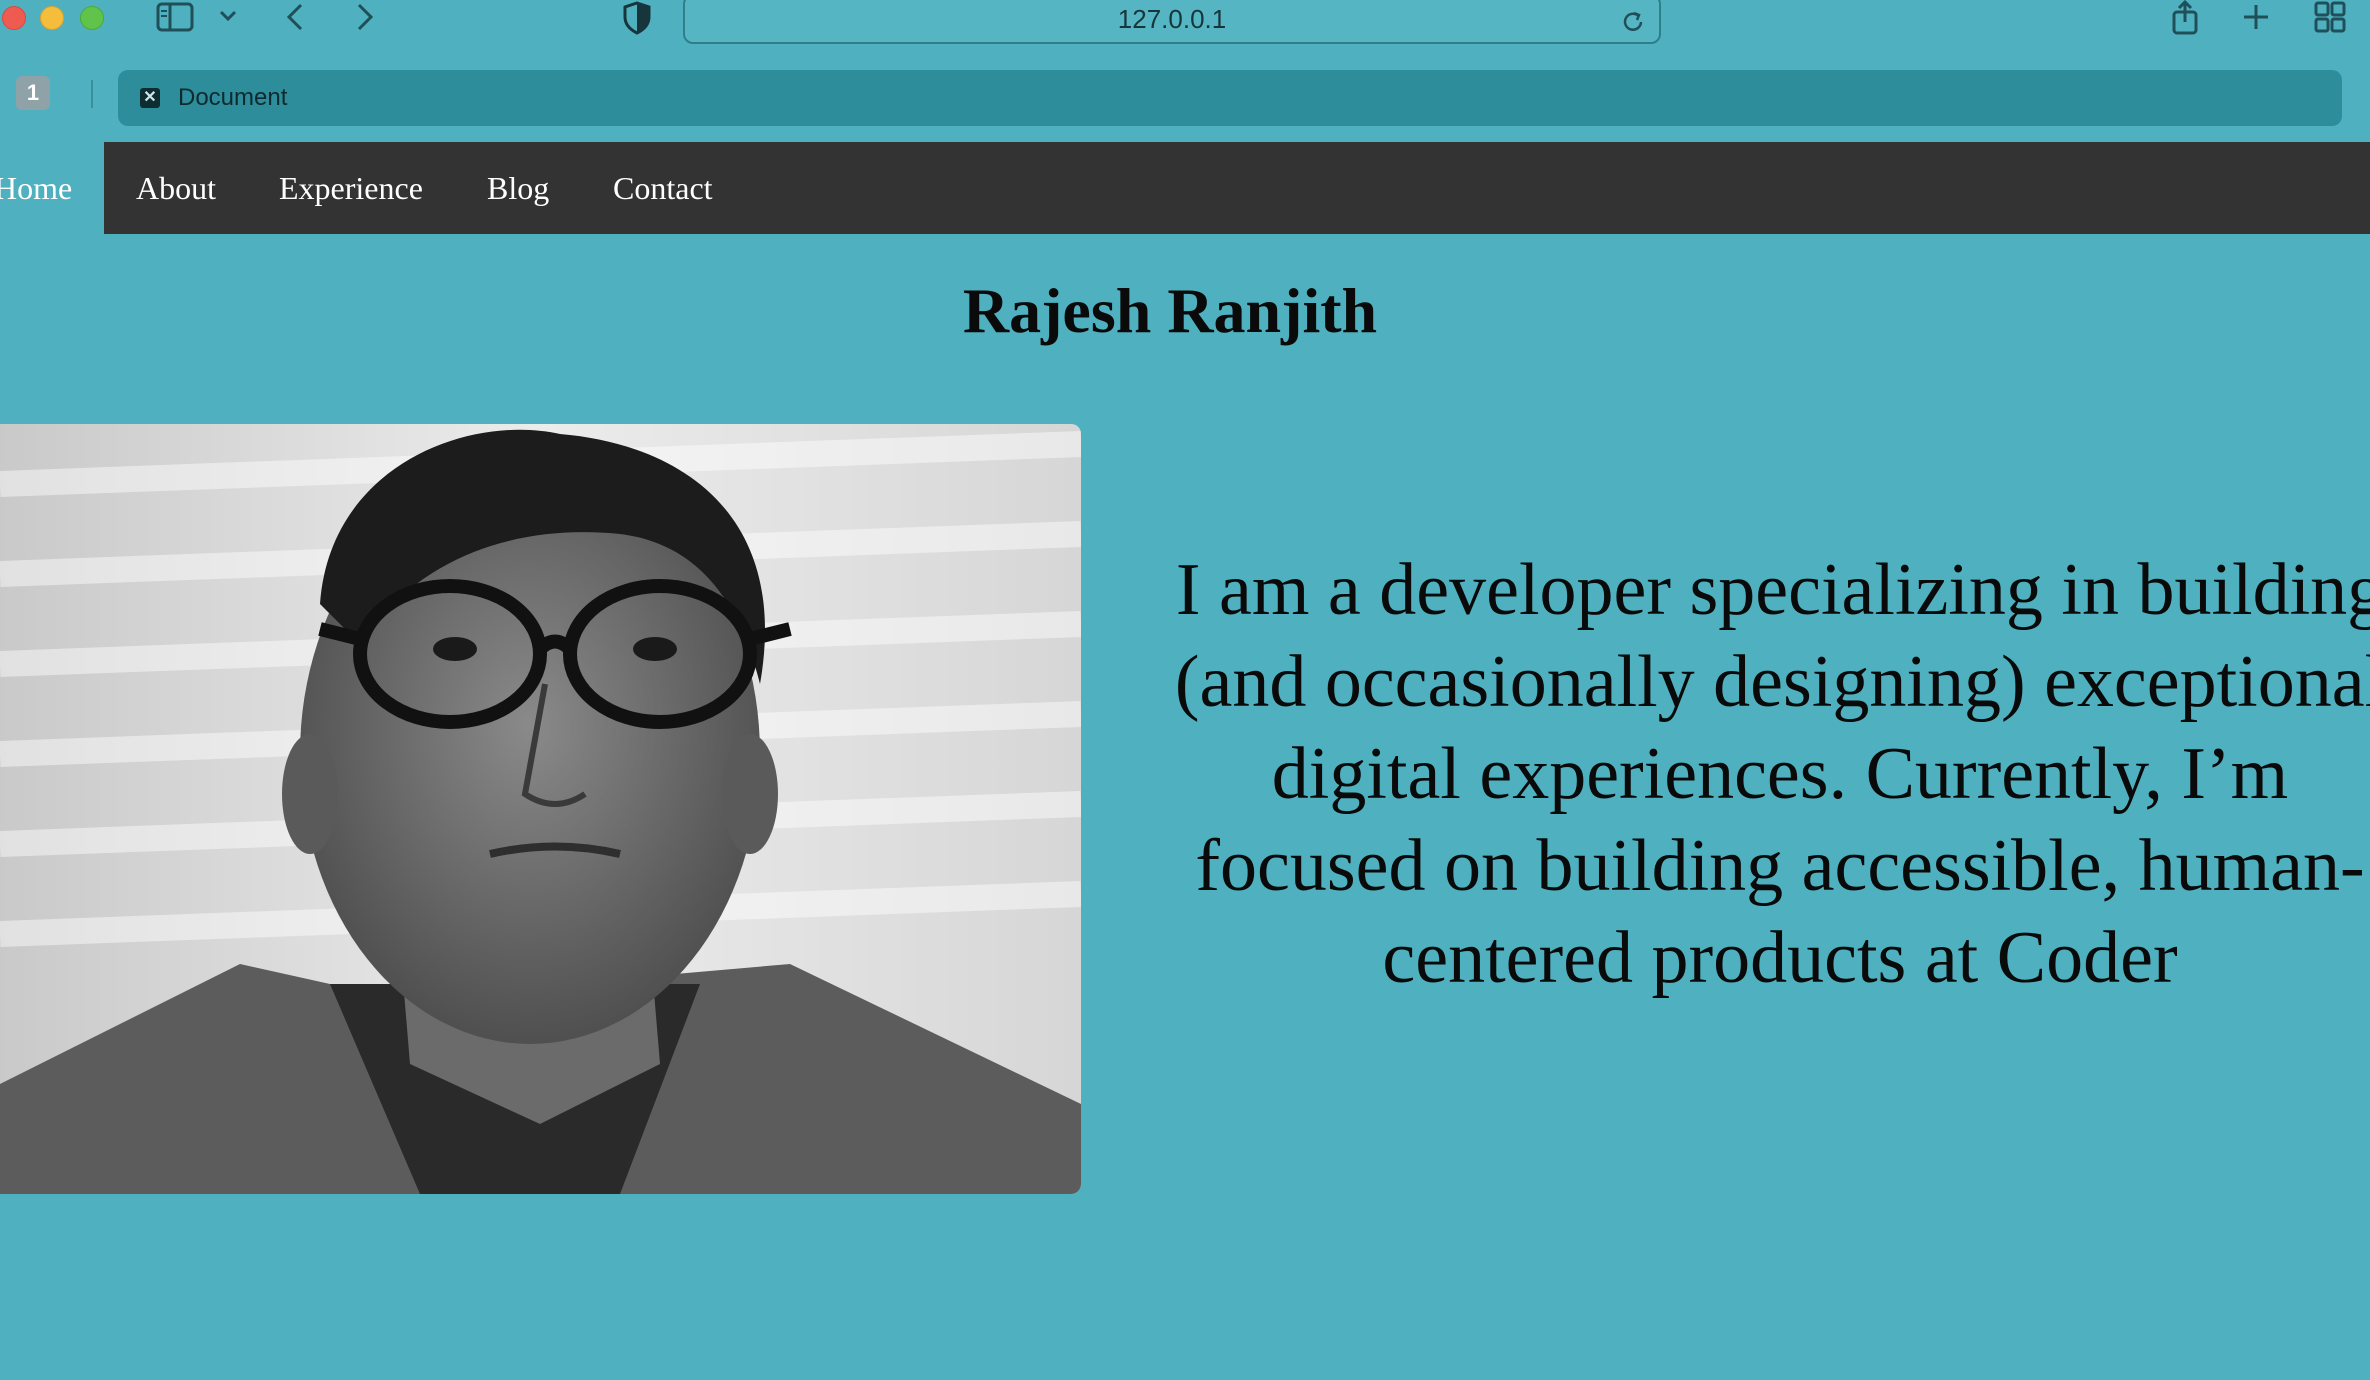  I want to click on tab-strip: 1 ✕ Document, so click(1185, 97).